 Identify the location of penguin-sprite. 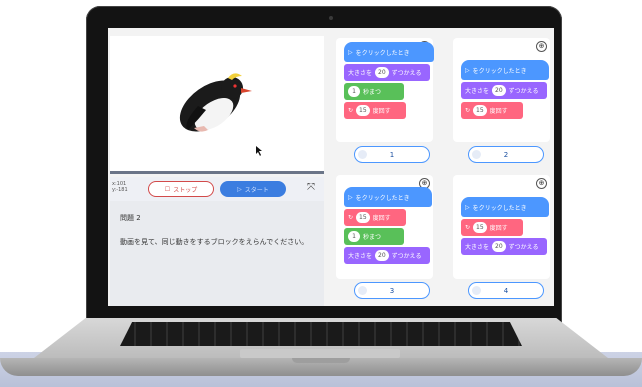
(220, 114).